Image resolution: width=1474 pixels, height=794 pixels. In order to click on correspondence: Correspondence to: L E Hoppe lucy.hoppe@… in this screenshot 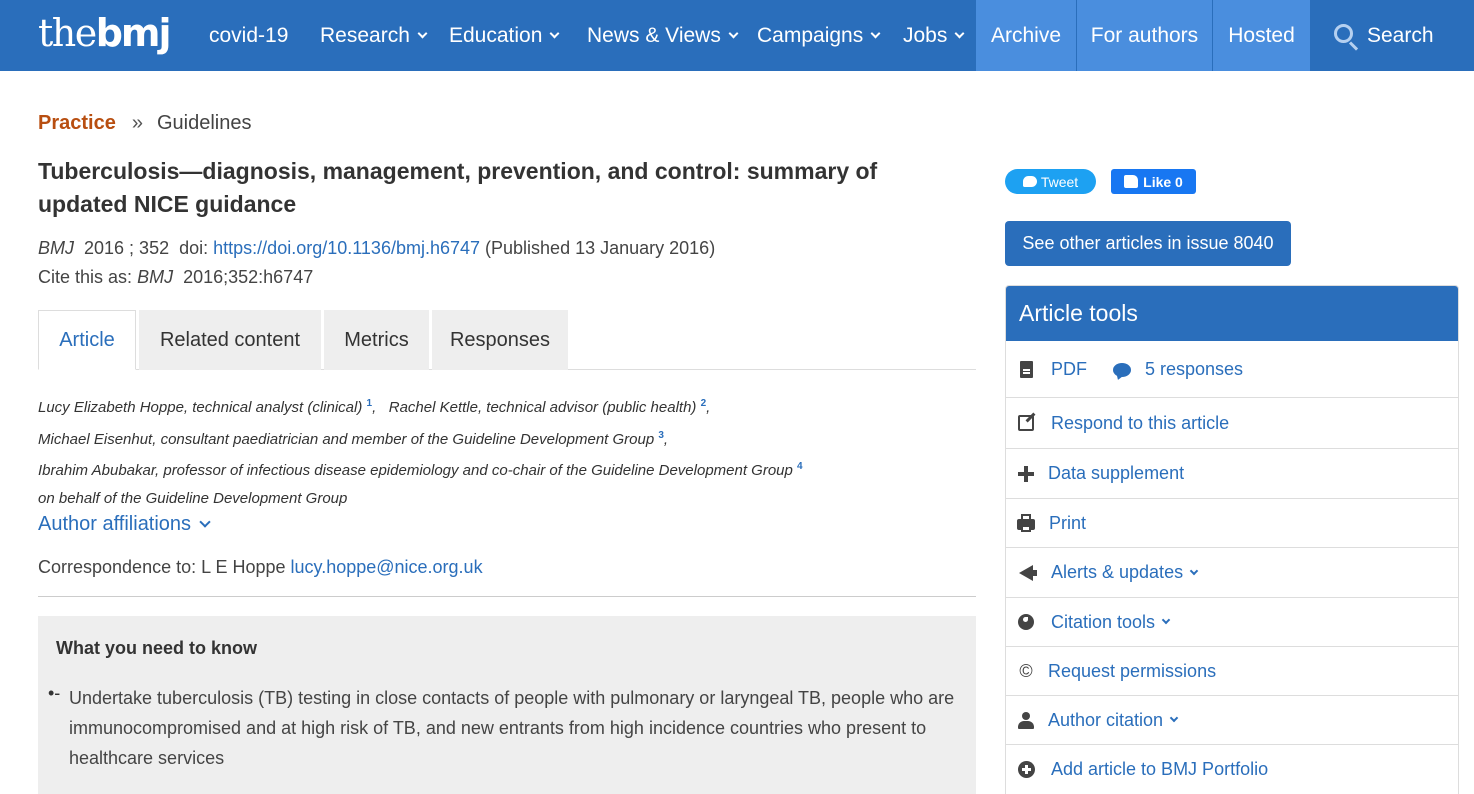, I will do `click(260, 567)`.